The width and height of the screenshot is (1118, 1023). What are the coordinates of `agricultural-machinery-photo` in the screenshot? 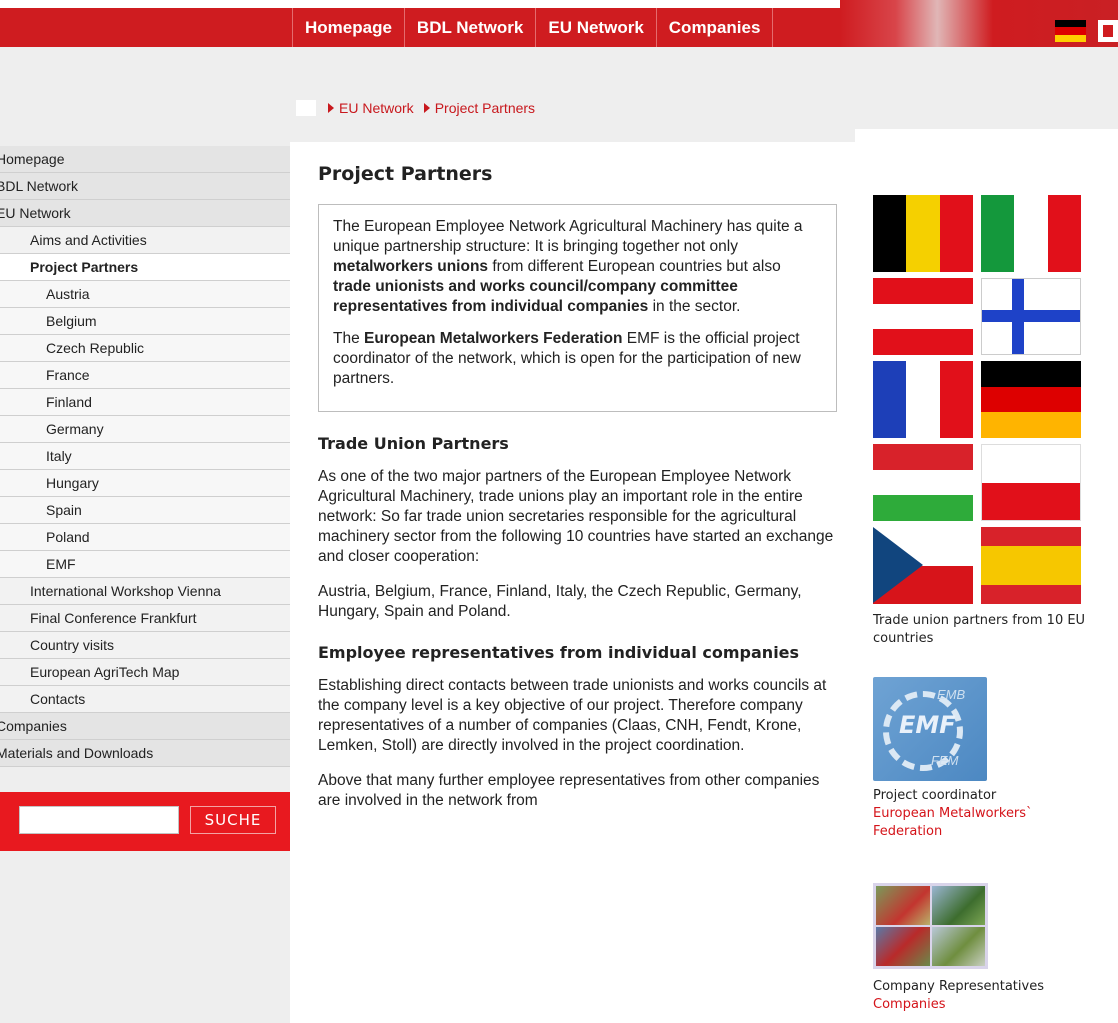 It's located at (930, 926).